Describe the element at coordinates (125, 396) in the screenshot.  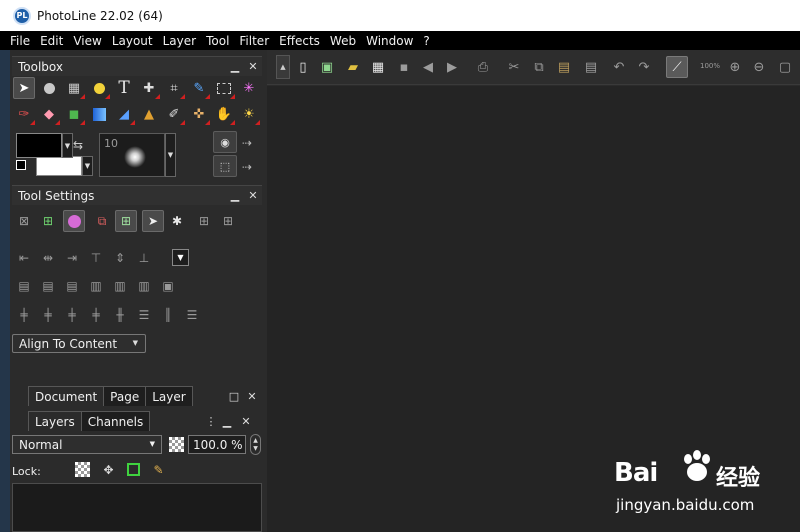
I see `tab-page: Page` at that location.